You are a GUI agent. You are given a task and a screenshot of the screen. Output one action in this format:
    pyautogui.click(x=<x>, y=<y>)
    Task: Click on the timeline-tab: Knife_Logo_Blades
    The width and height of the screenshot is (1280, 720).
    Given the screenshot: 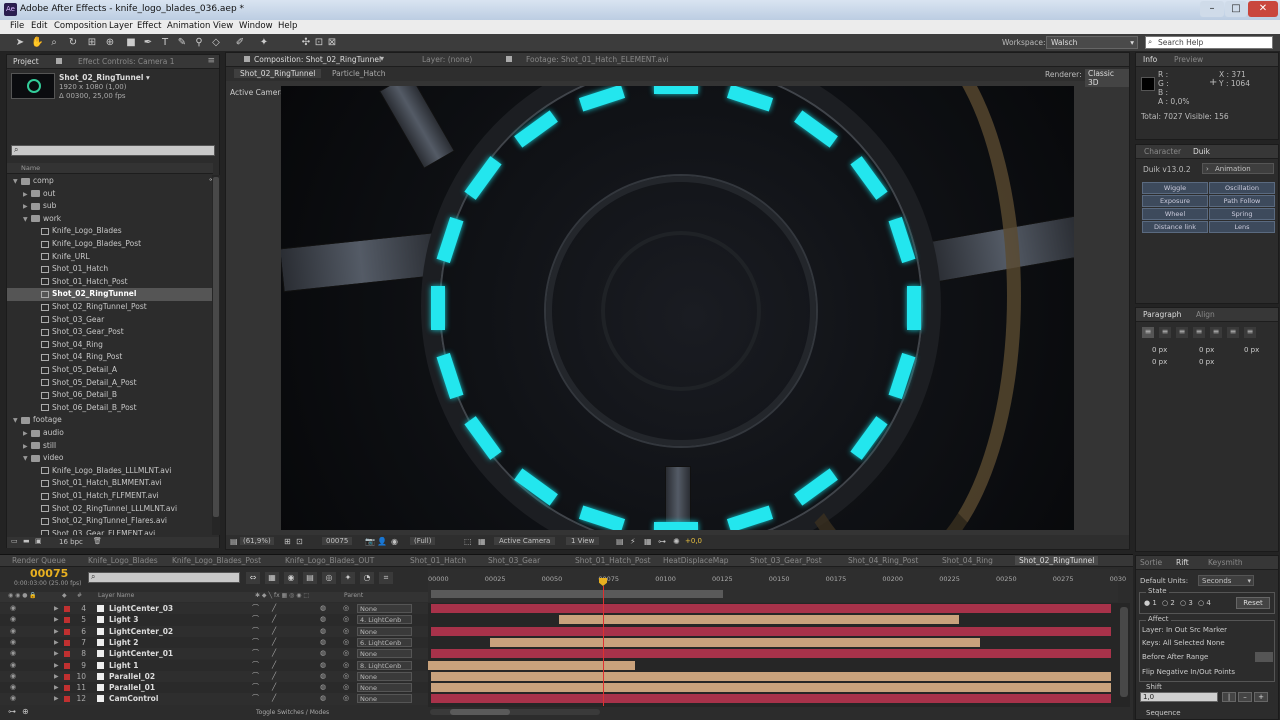 What is the action you would take?
    pyautogui.click(x=123, y=560)
    